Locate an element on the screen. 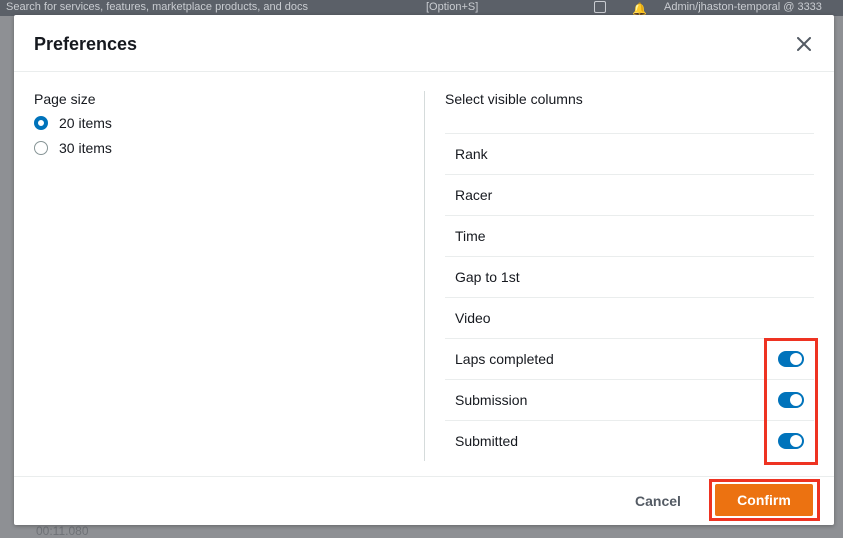 The width and height of the screenshot is (843, 538). confirm-highlight-box is located at coordinates (764, 500).